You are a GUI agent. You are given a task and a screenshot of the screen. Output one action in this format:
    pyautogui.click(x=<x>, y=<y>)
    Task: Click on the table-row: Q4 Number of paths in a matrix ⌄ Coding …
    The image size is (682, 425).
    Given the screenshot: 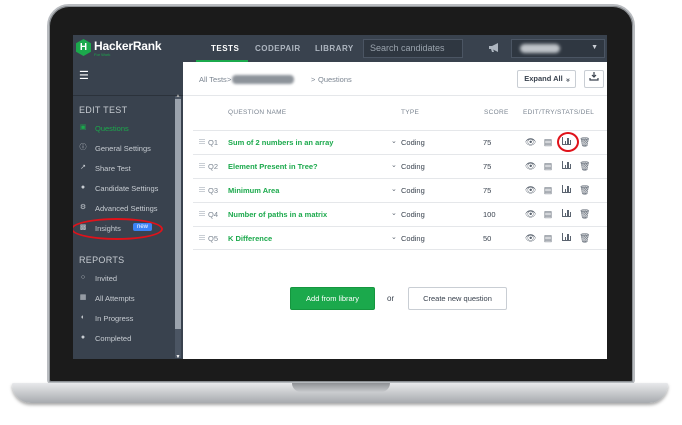 What is the action you would take?
    pyautogui.click(x=400, y=214)
    